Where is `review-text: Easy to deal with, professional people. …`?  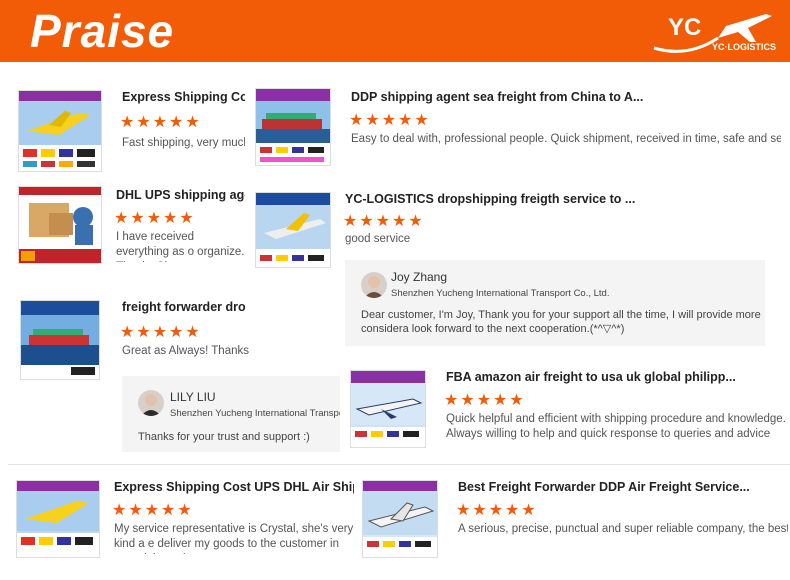
review-text: Easy to deal with, professional people. … is located at coordinates (566, 139).